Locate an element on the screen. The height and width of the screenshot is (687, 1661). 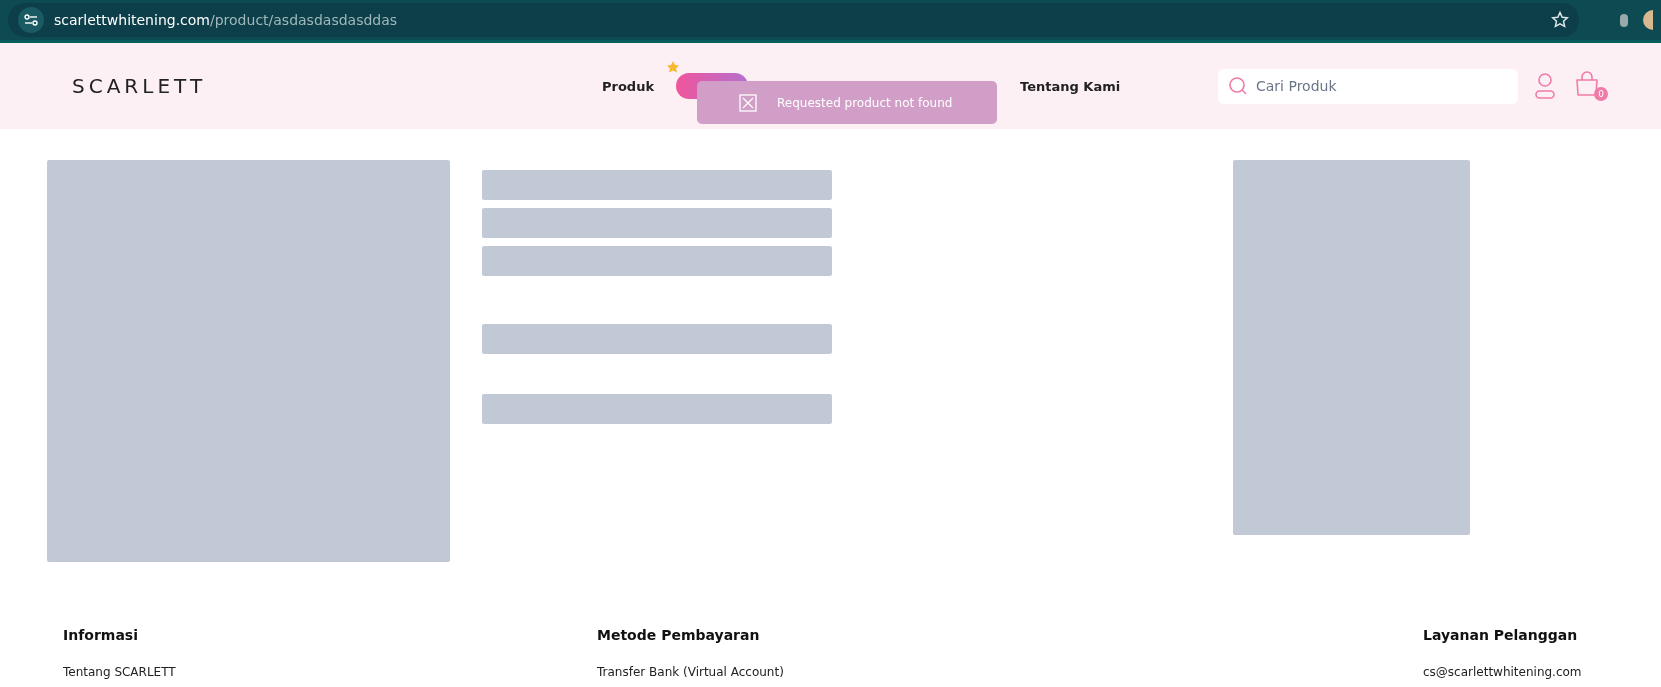
nav-link: Tentang Kami is located at coordinates (1070, 86).